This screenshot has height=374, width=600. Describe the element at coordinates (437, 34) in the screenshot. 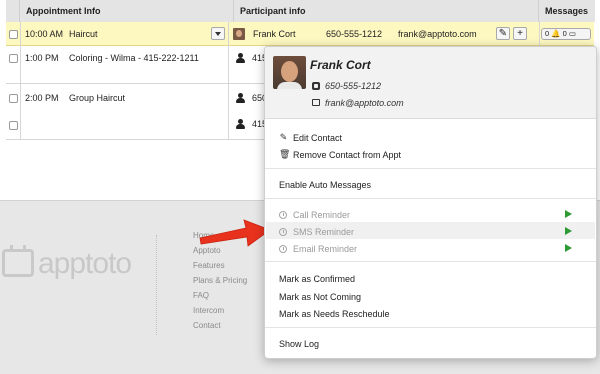

I see `participant-email: frank@apptoto.com` at that location.